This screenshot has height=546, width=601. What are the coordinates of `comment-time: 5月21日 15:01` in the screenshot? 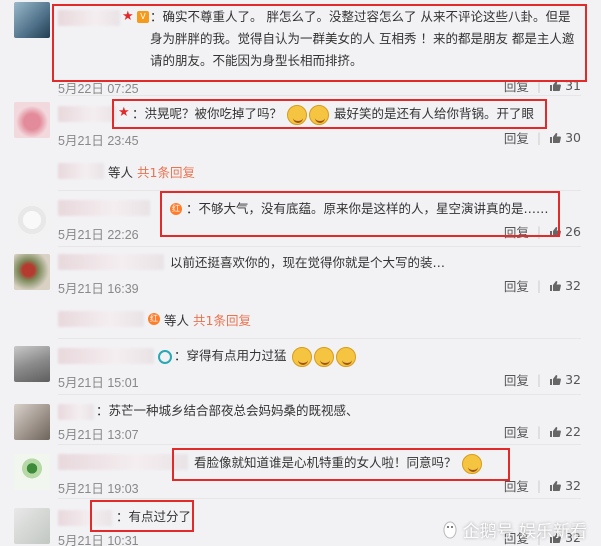 It's located at (98, 383).